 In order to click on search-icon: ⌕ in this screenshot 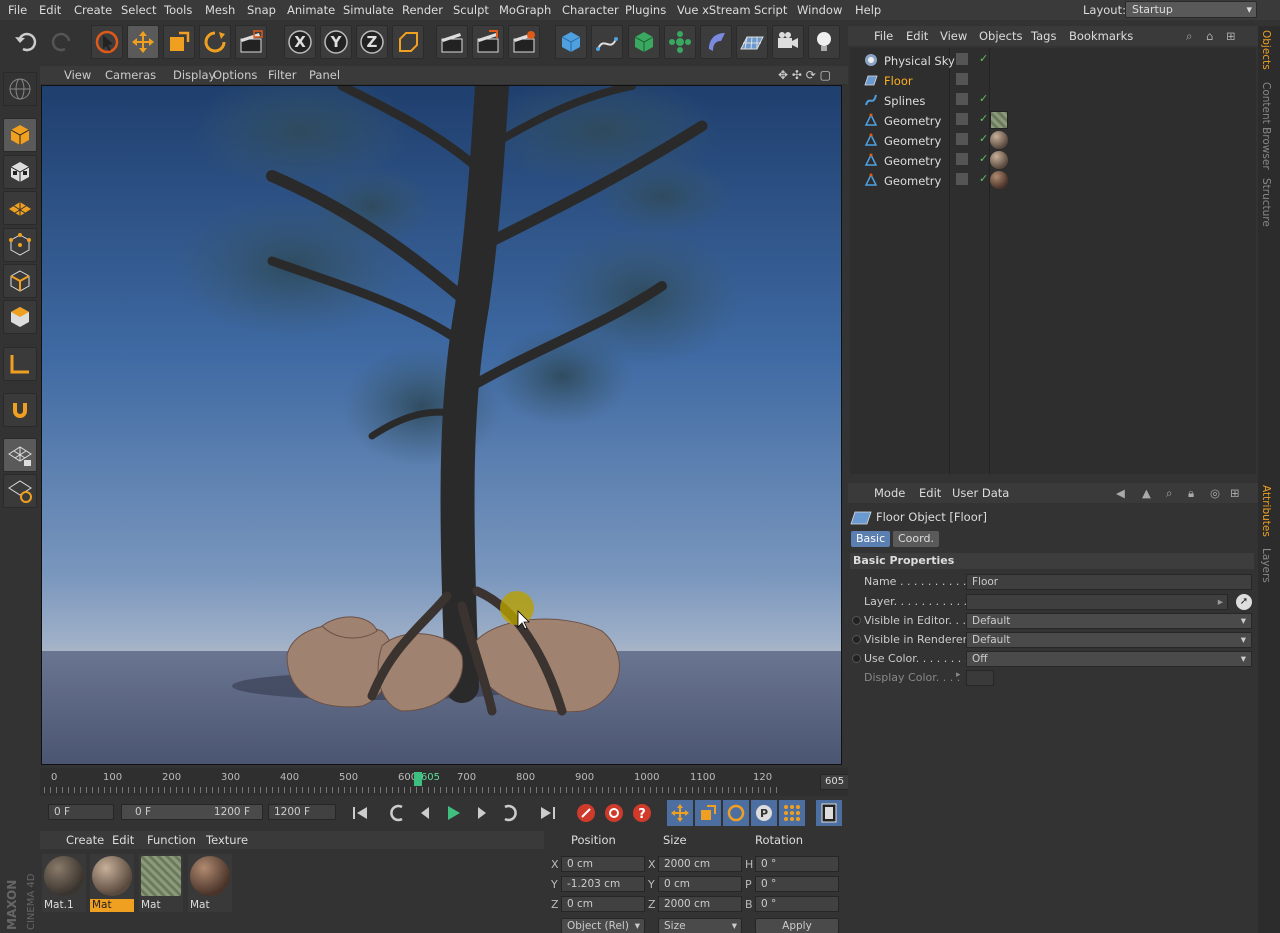, I will do `click(1189, 36)`.